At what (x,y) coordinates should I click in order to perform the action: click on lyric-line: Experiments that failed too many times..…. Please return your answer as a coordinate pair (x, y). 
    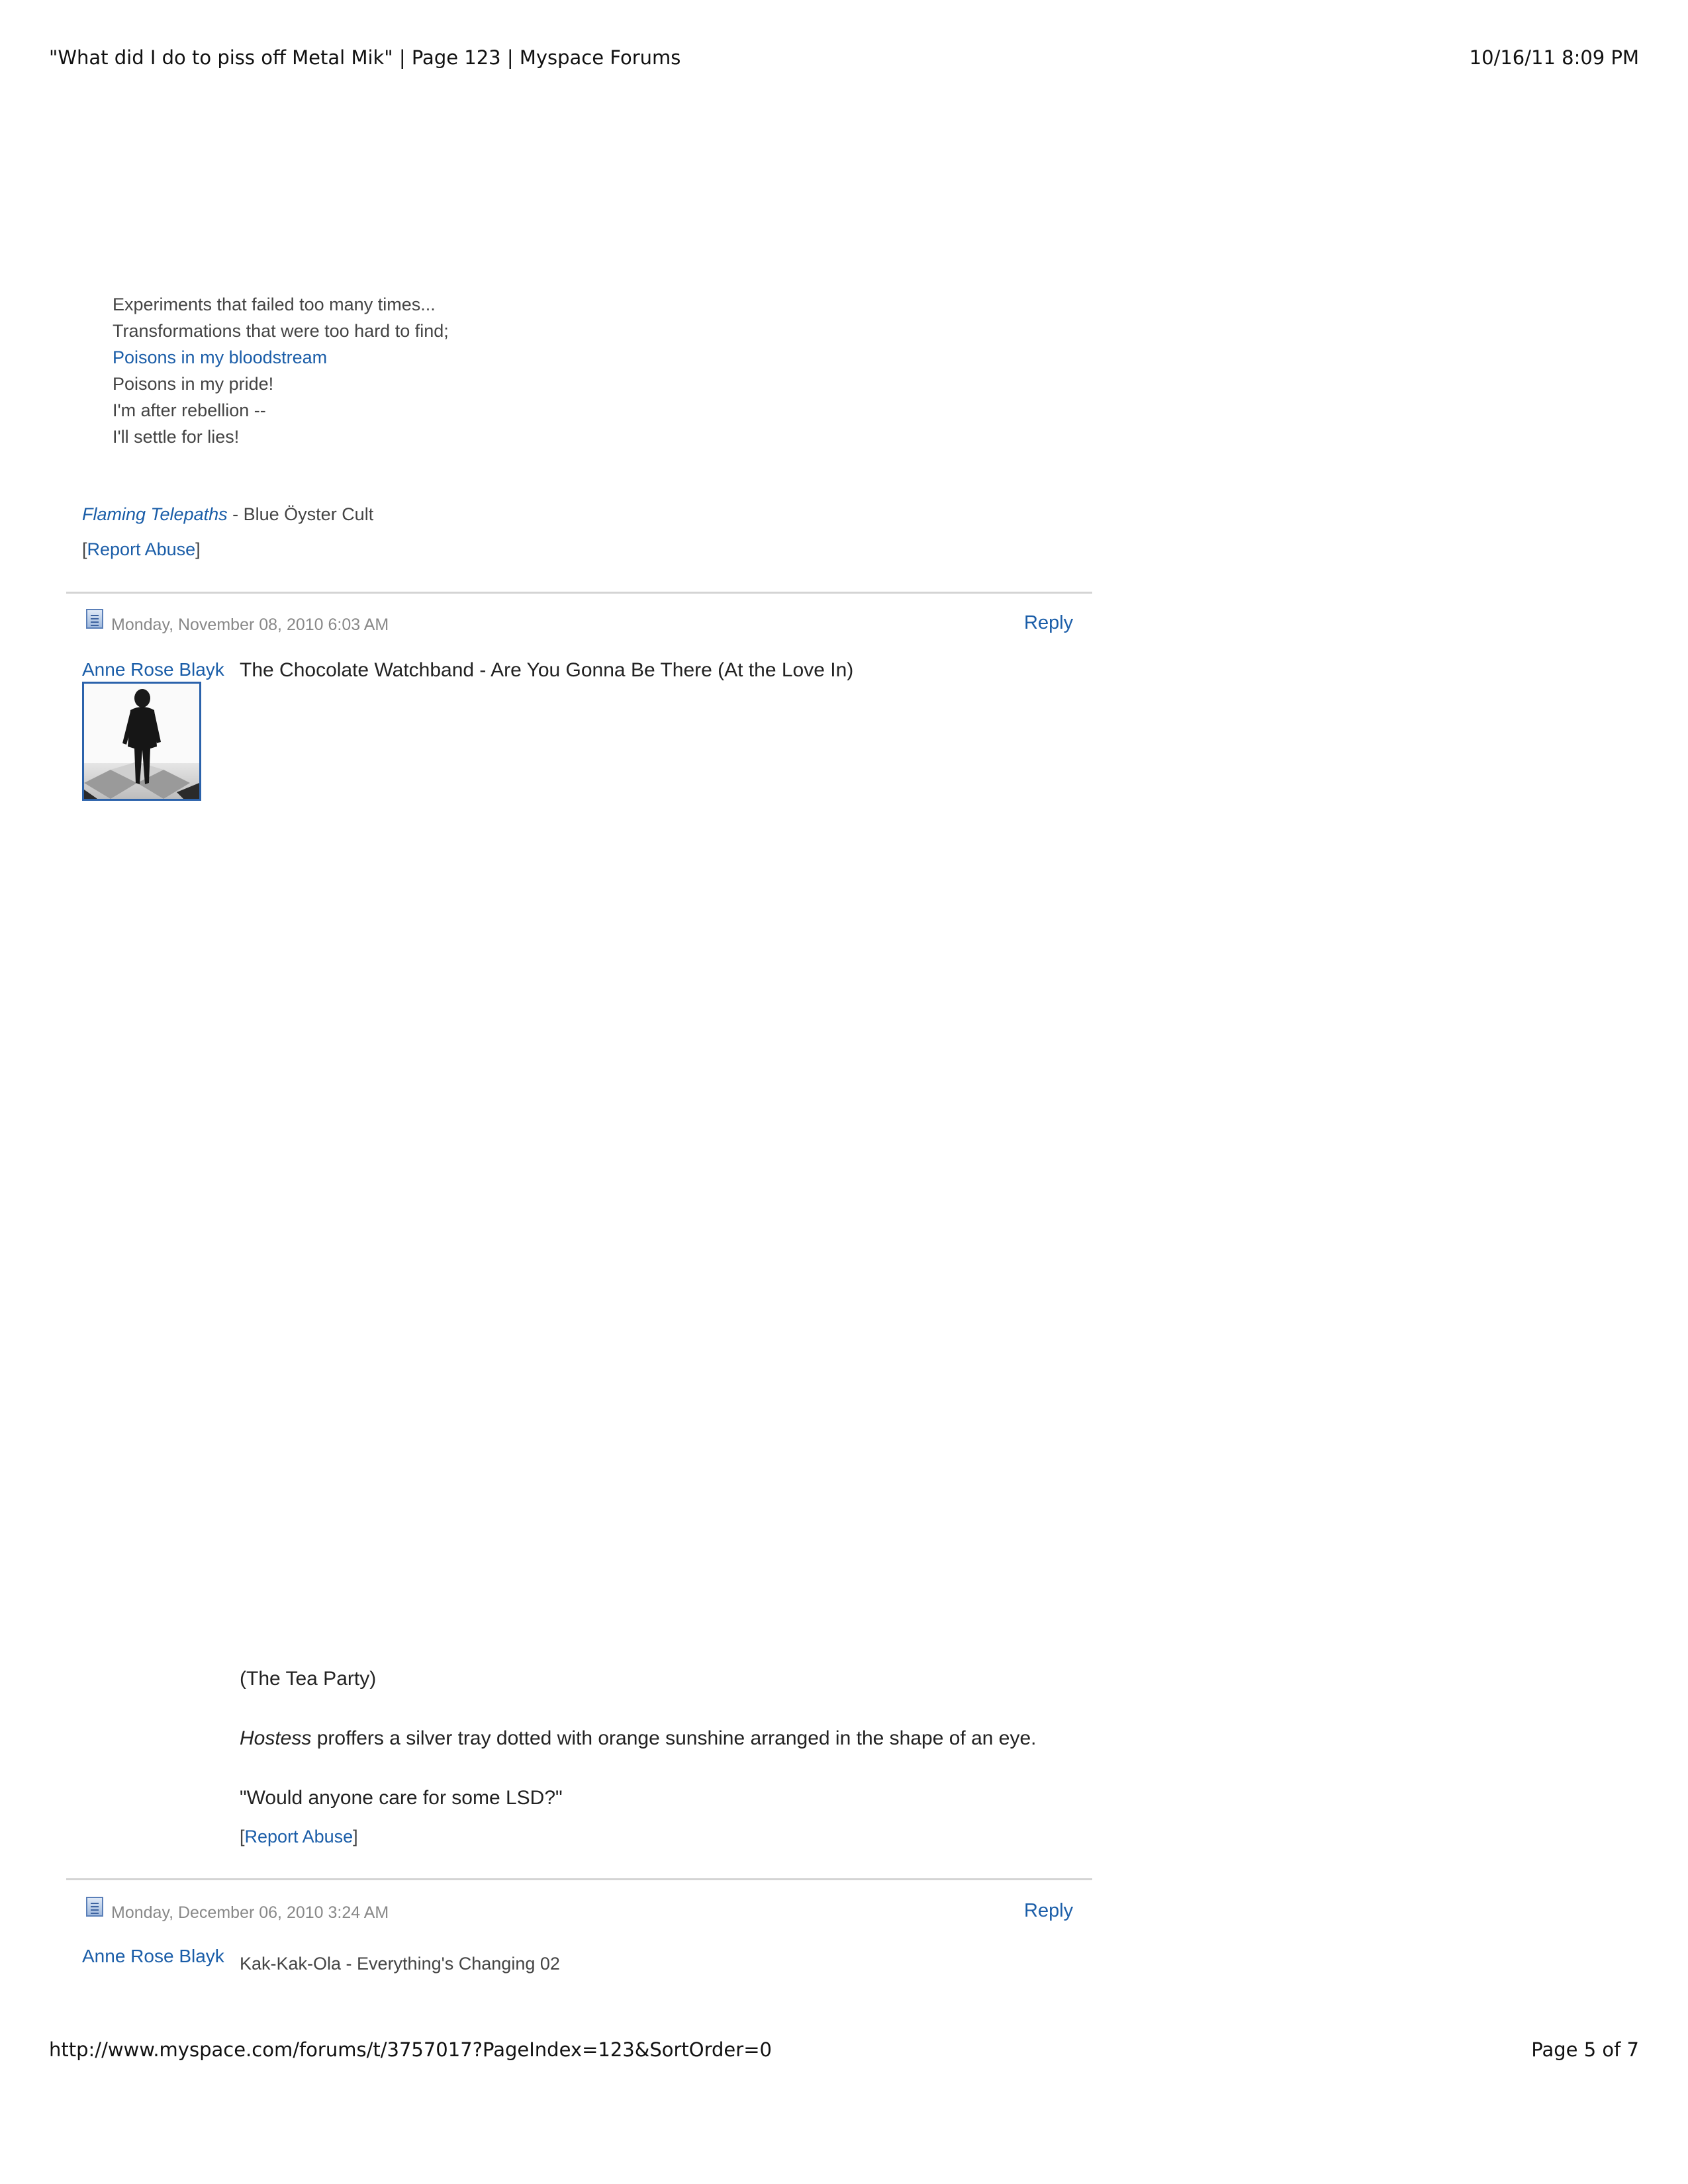
    Looking at the image, I should click on (274, 304).